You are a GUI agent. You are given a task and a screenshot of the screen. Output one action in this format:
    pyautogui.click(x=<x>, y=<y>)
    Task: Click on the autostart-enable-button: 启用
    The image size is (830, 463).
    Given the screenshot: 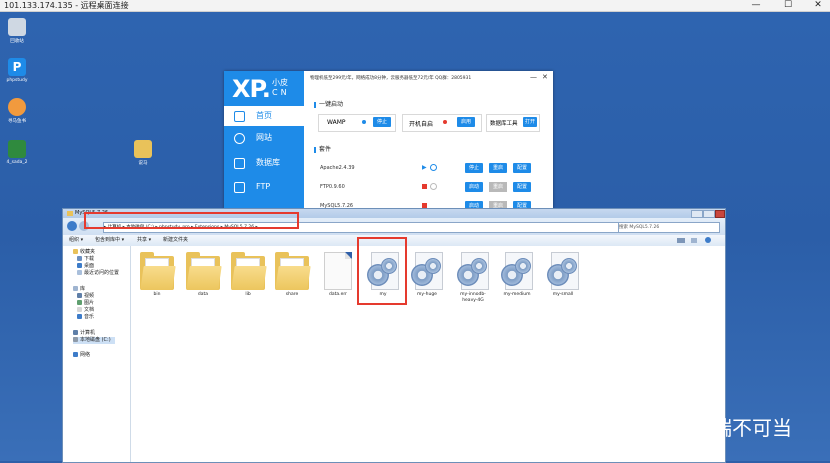 What is the action you would take?
    pyautogui.click(x=466, y=122)
    